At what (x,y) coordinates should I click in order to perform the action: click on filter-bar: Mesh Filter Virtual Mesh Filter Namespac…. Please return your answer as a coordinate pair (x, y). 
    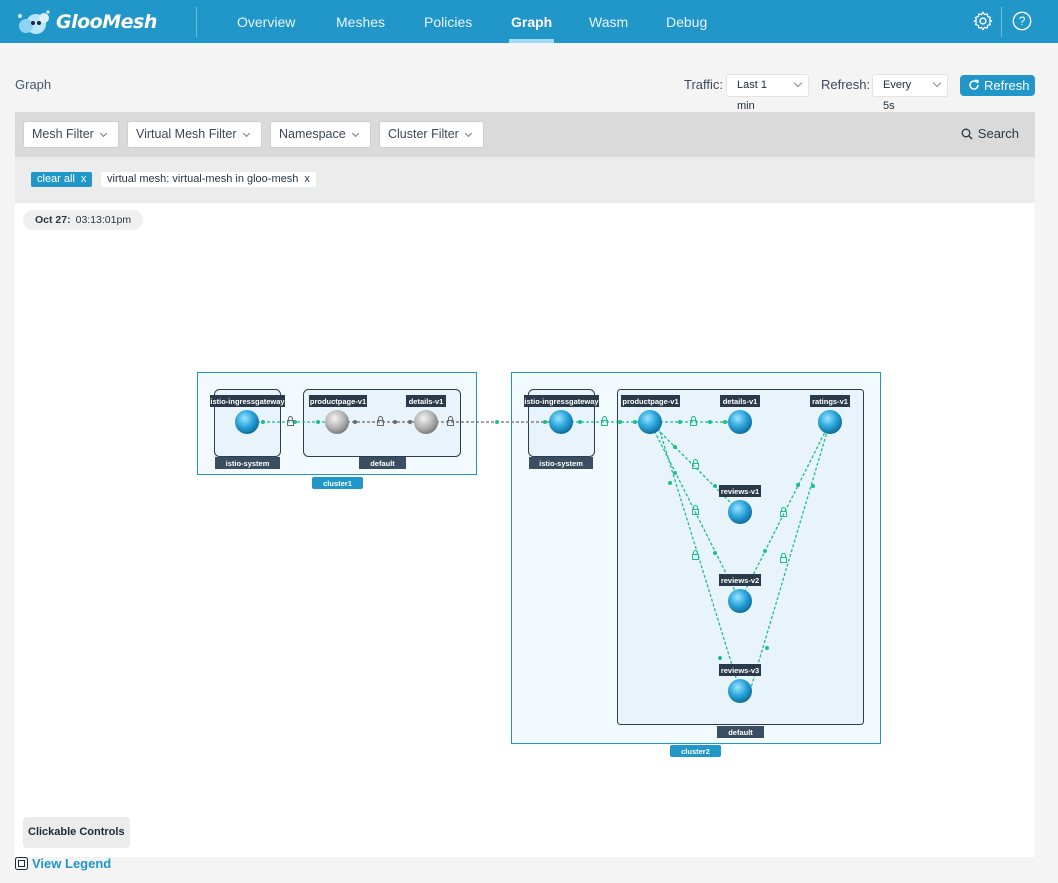
    Looking at the image, I should click on (525, 134).